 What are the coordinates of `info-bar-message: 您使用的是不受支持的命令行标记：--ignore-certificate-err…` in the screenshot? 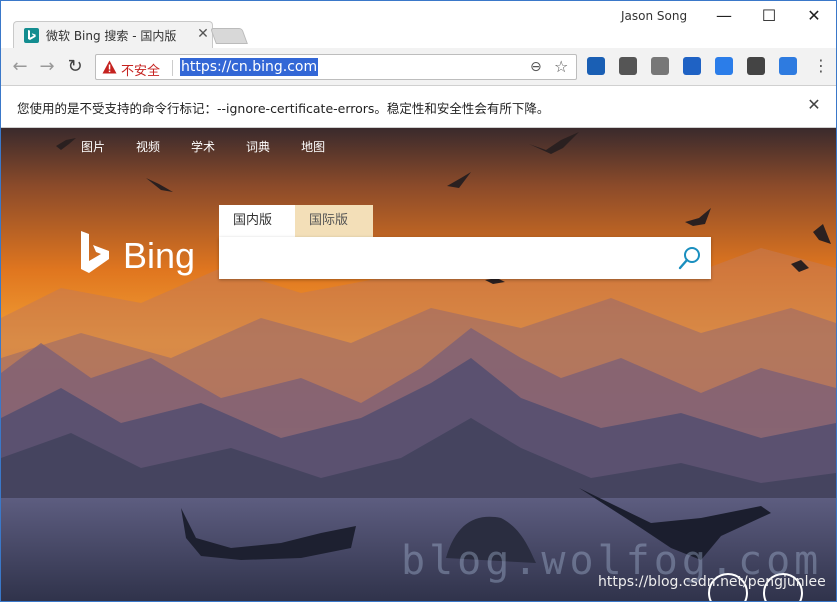 It's located at (283, 108).